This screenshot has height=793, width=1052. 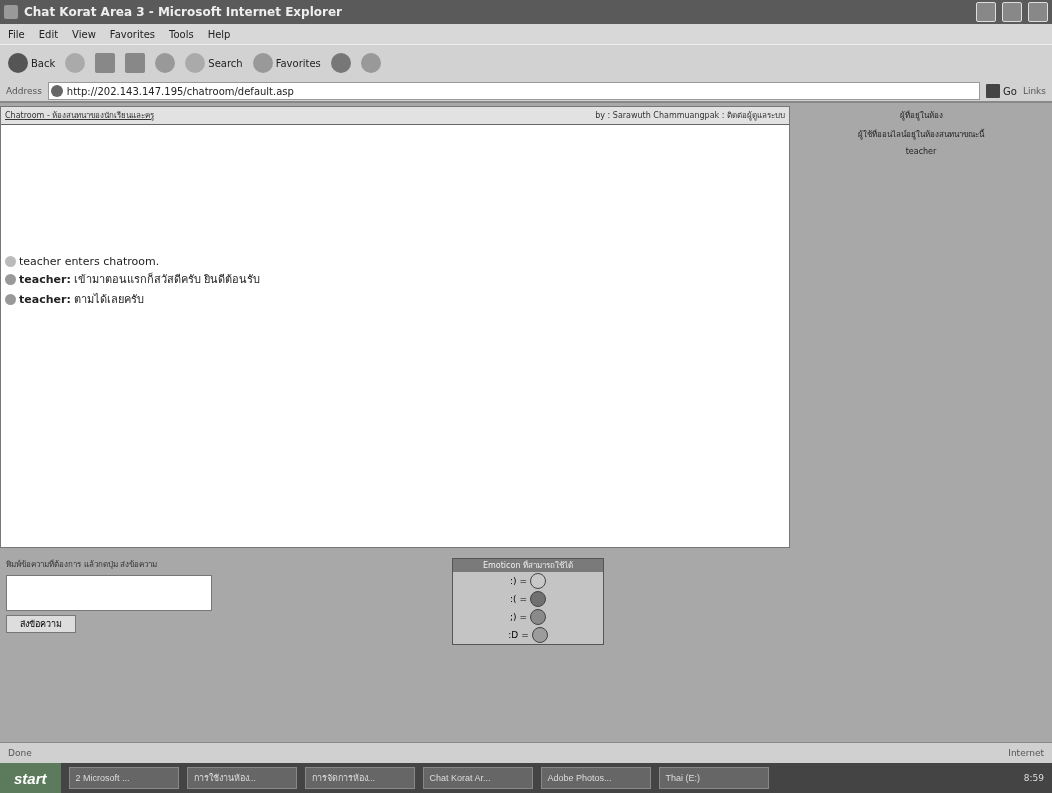 I want to click on links-button: Links, so click(x=1034, y=91).